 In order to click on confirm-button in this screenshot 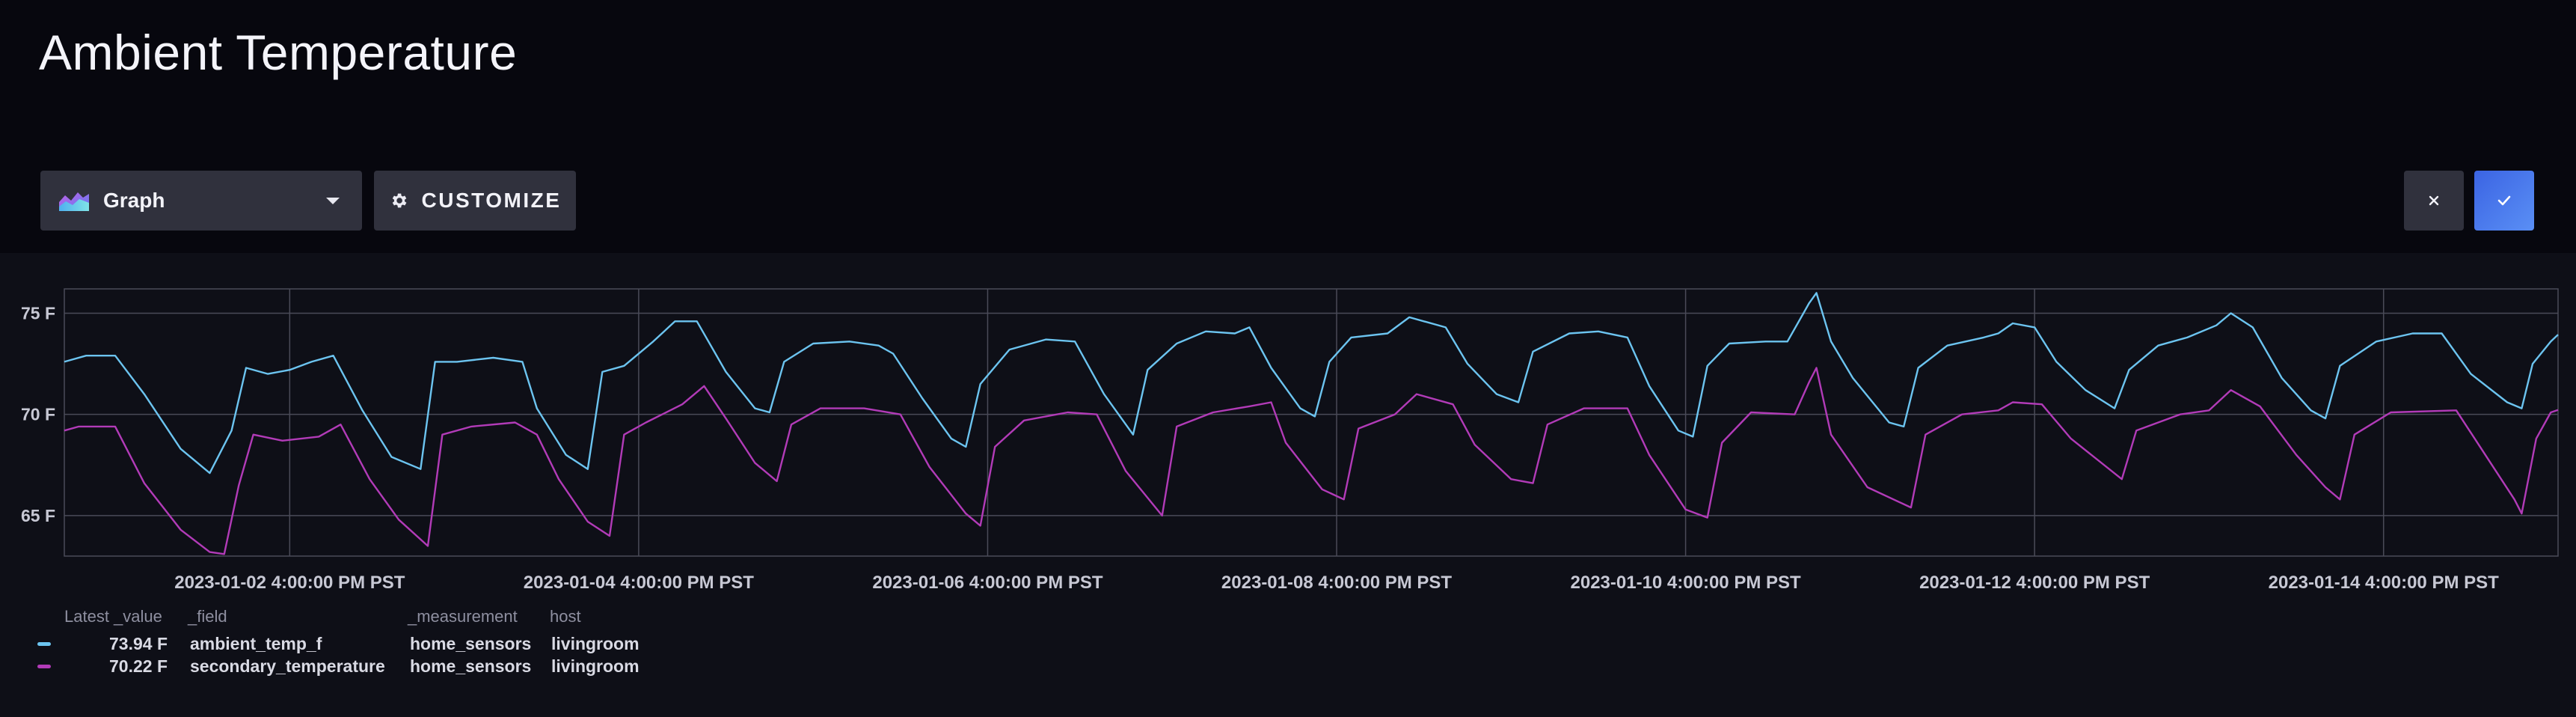, I will do `click(2504, 201)`.